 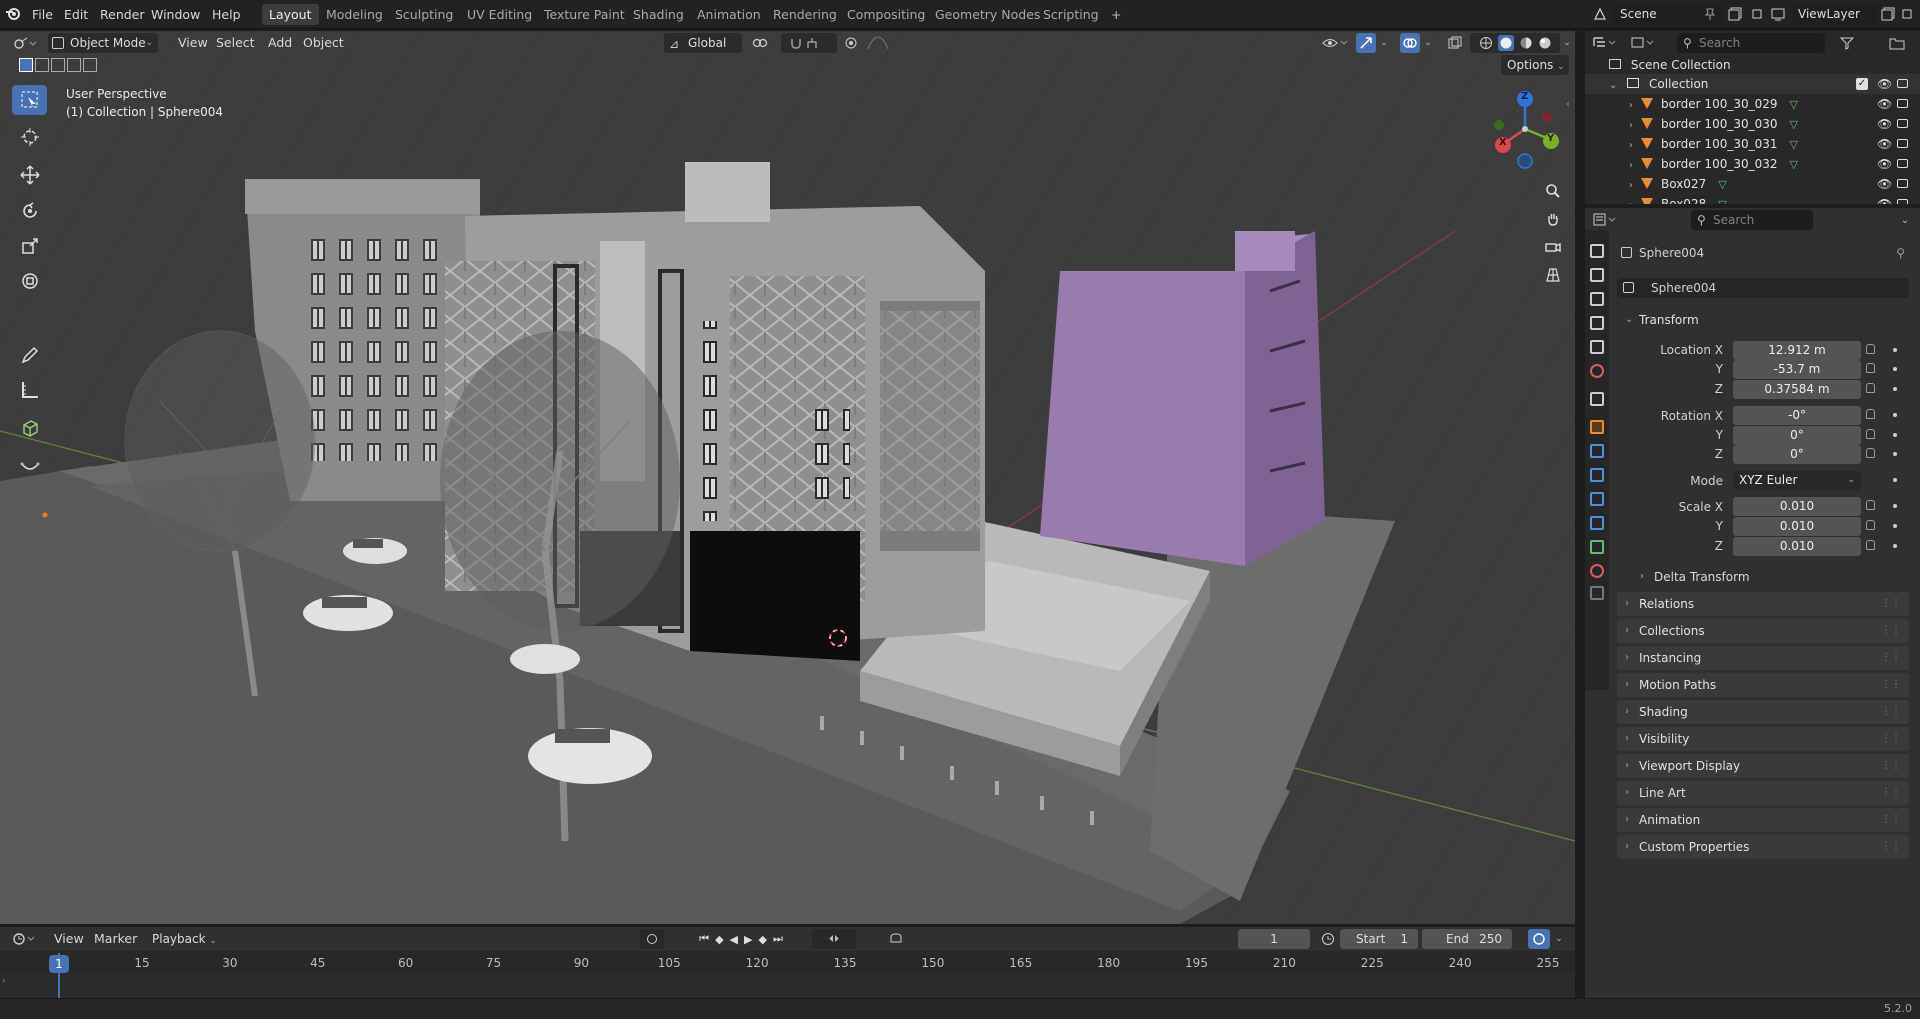 I want to click on prev-keyframe-icon: ◆, so click(x=719, y=939).